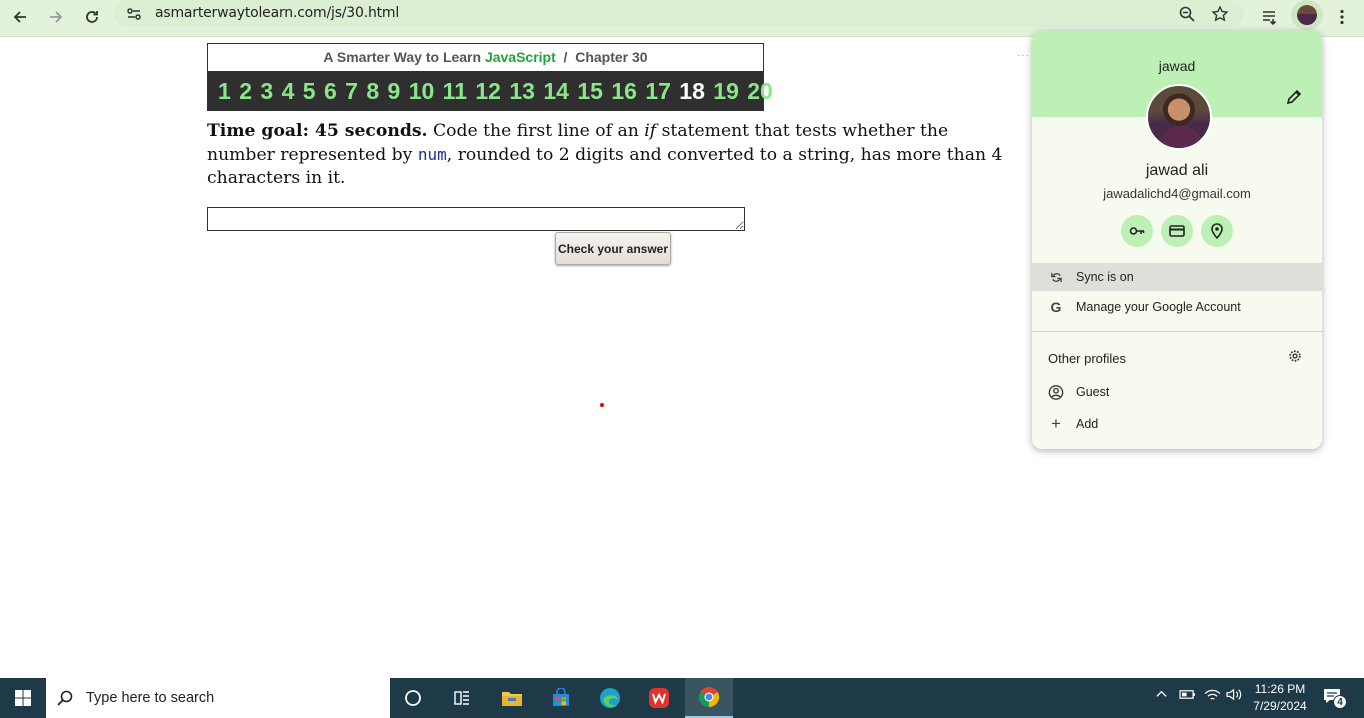  What do you see at coordinates (277, 13) in the screenshot?
I see `url-text: asmarterwaytolearn.com/js/30.html` at bounding box center [277, 13].